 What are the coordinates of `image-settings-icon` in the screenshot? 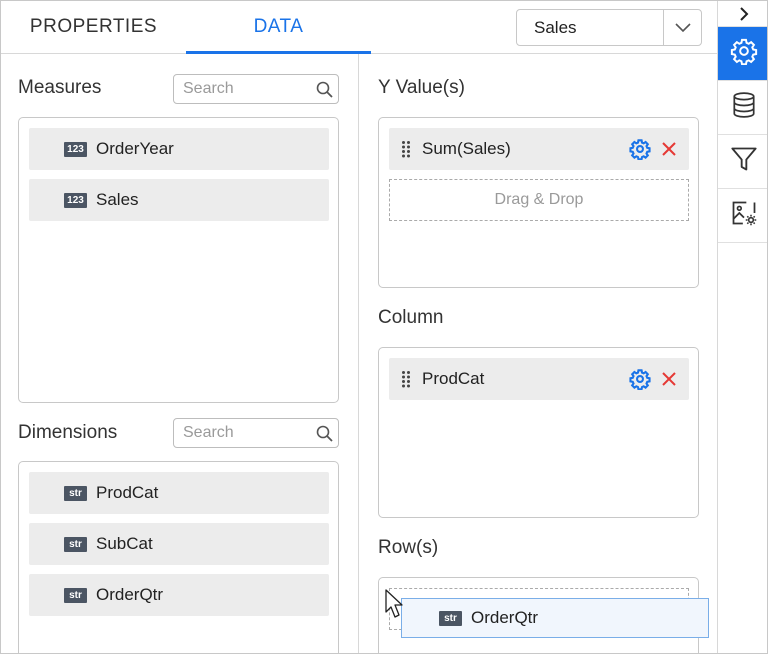 It's located at (744, 215).